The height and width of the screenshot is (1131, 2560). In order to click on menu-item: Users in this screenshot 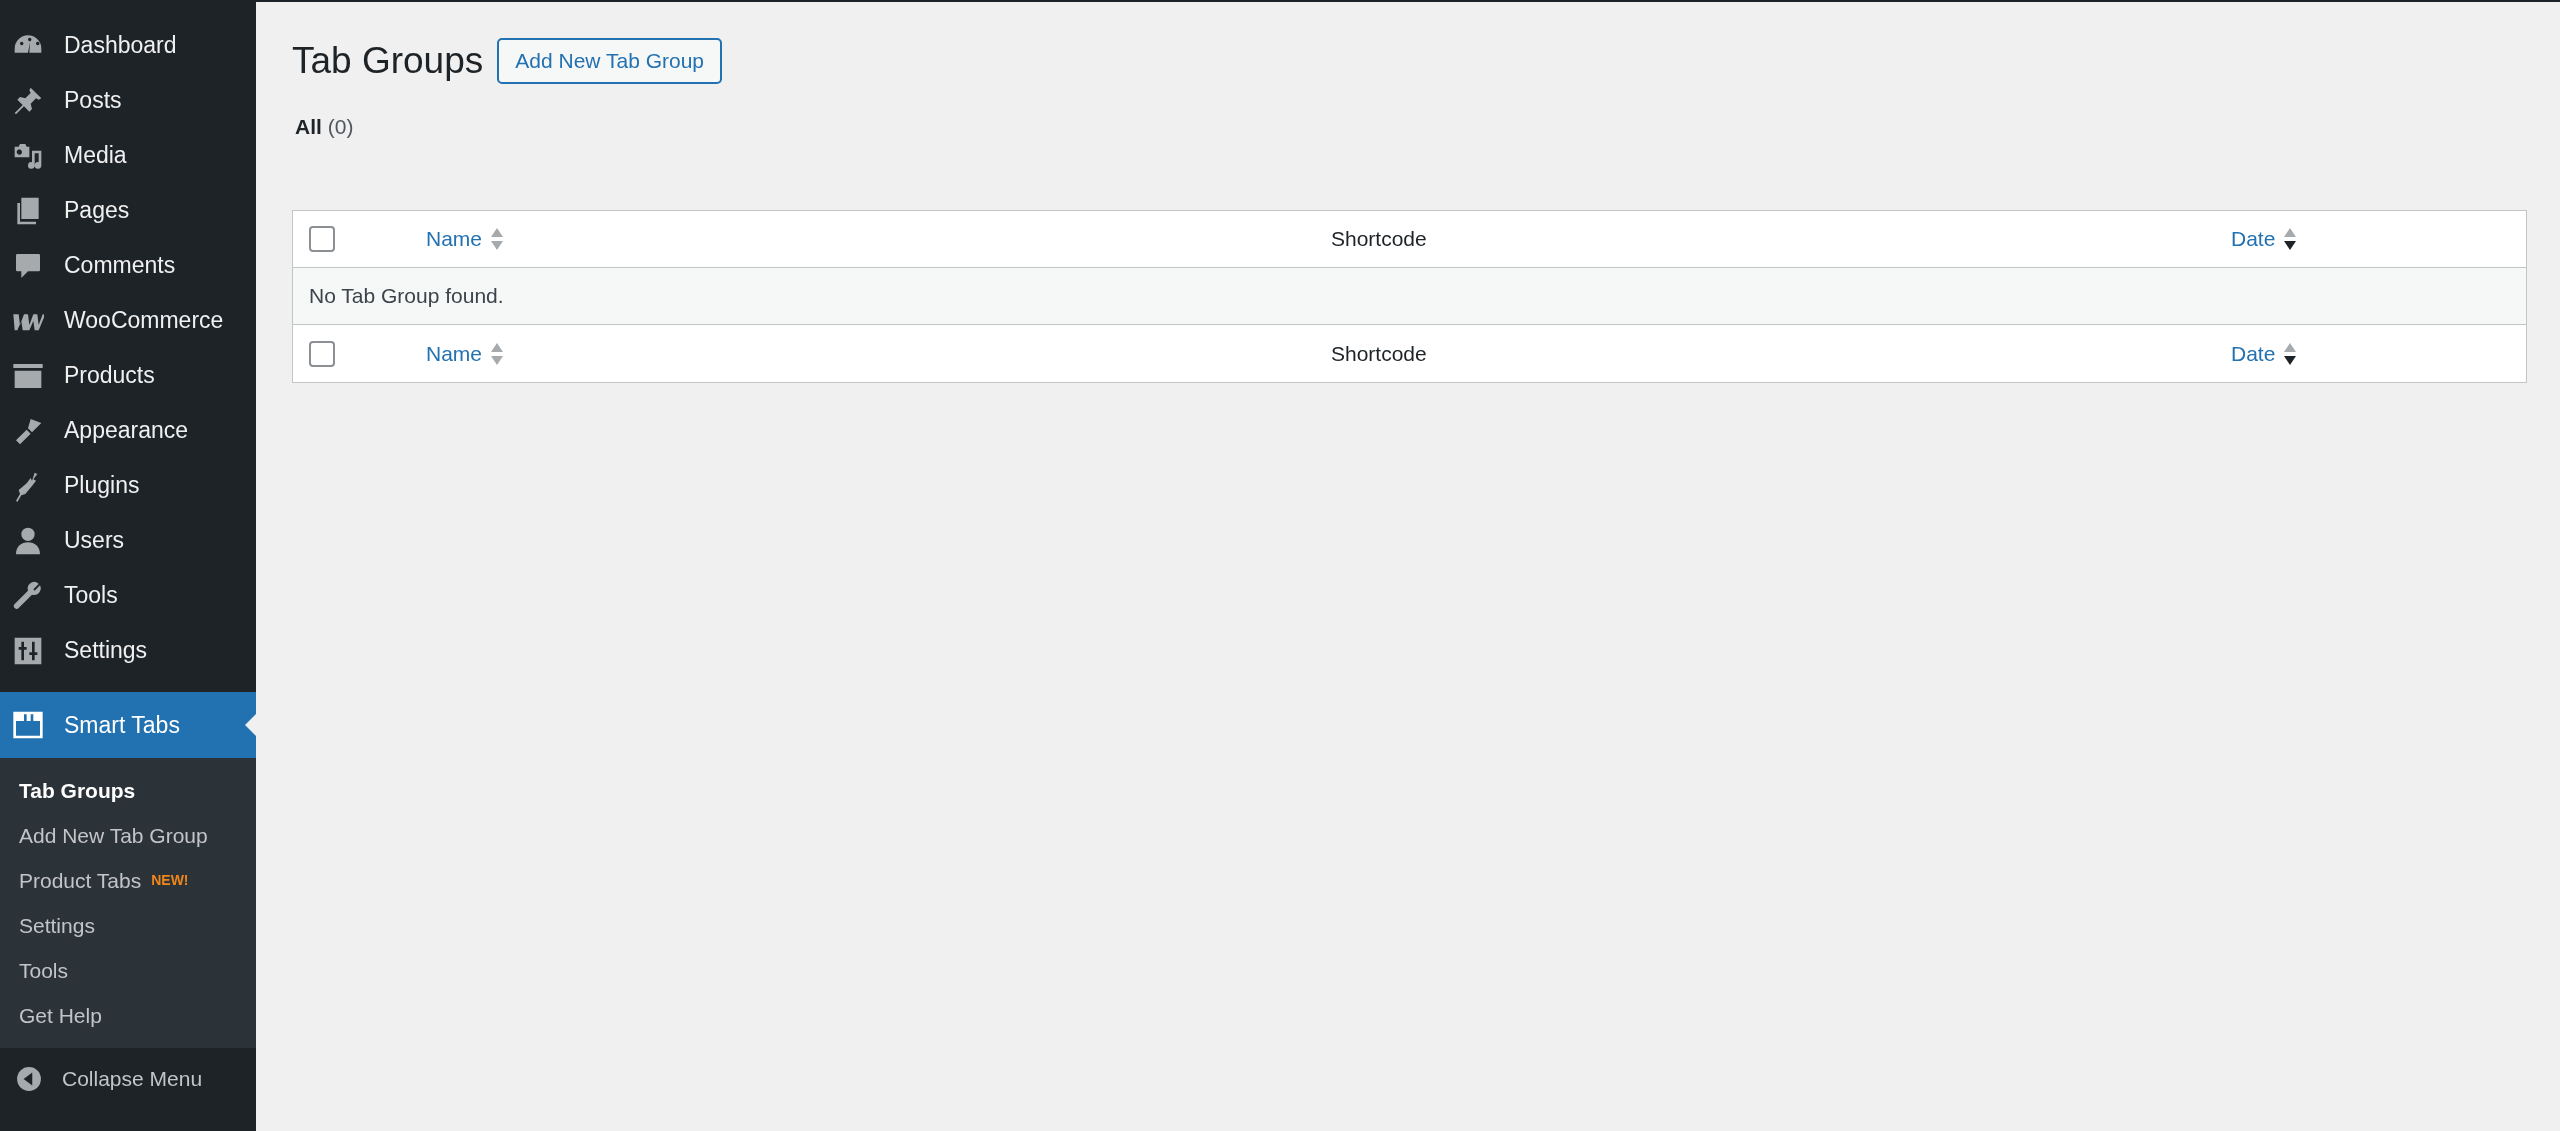, I will do `click(128, 540)`.